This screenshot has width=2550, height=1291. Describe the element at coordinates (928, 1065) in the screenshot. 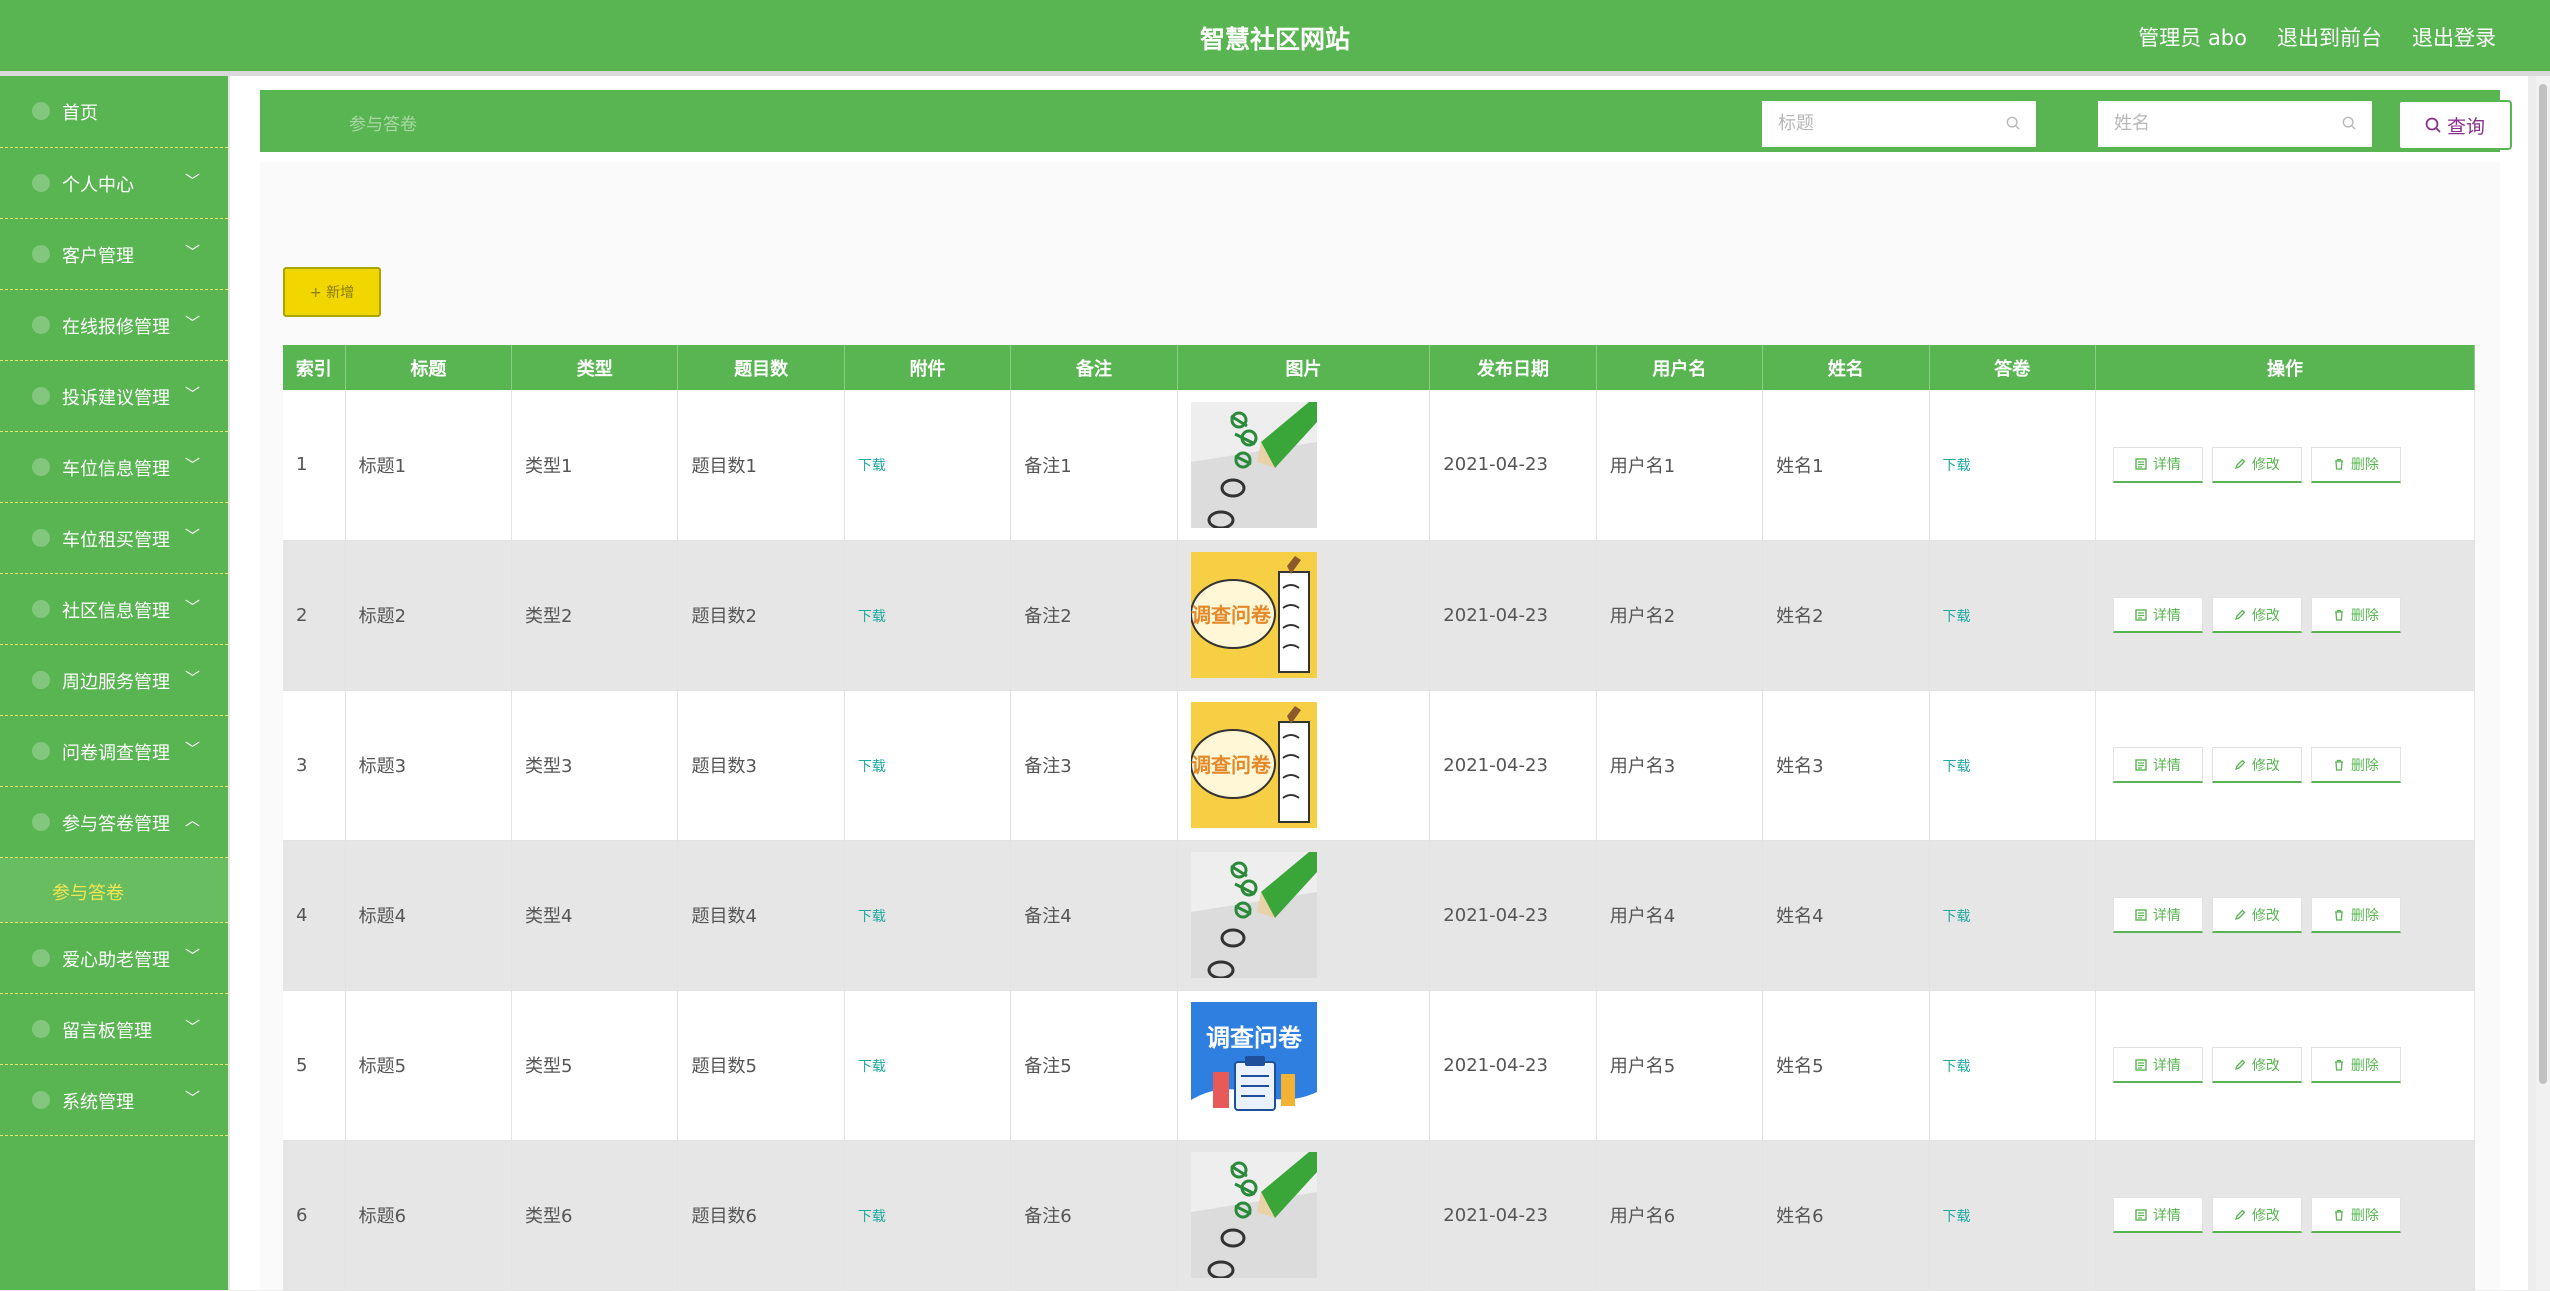

I see `cell-attachment: 下载` at that location.